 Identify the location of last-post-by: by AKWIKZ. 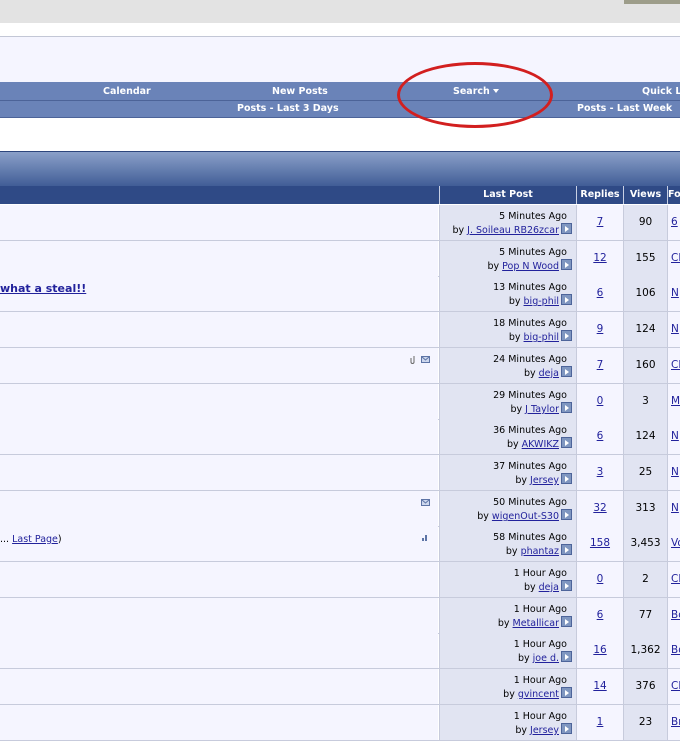
(539, 443).